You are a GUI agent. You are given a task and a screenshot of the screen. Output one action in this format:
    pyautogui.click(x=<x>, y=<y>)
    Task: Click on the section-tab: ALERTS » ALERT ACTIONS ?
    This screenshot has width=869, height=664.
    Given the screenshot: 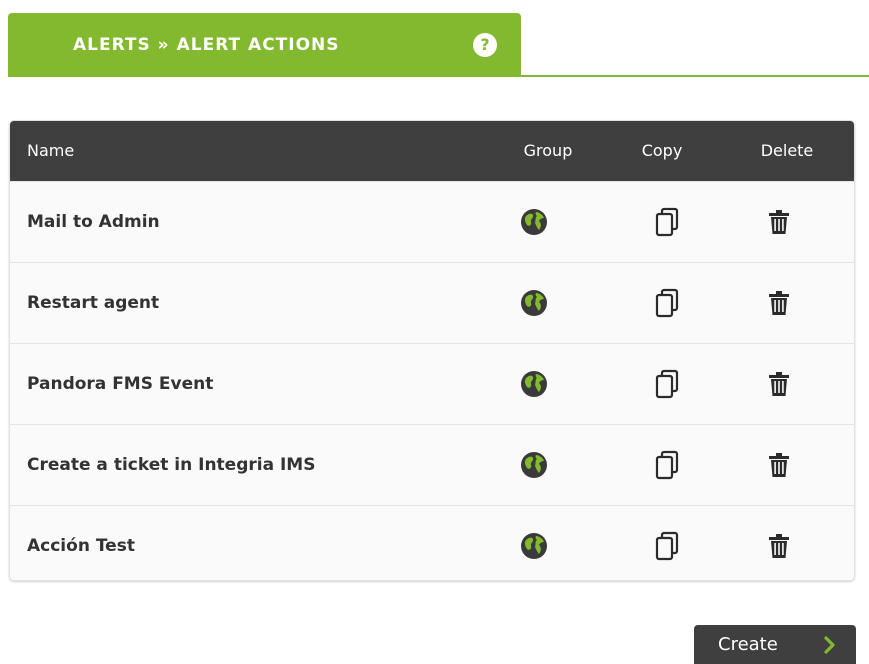 What is the action you would take?
    pyautogui.click(x=264, y=45)
    